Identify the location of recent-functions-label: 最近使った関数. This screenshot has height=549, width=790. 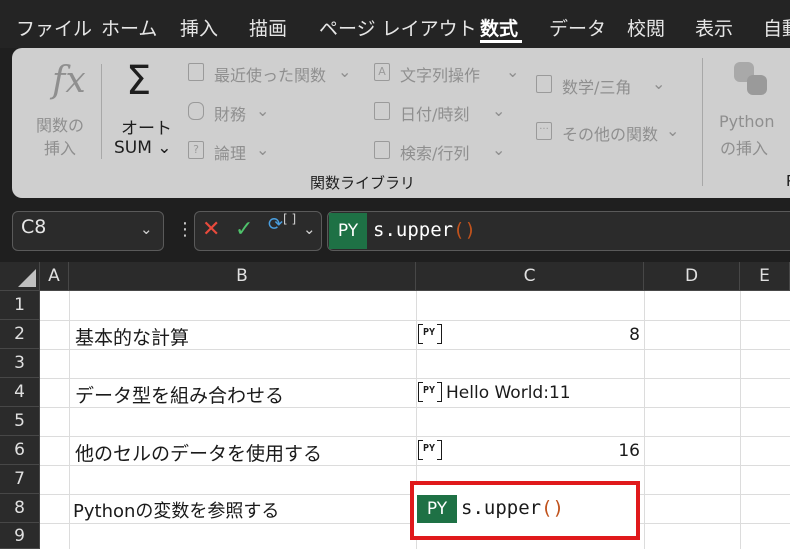
(270, 75).